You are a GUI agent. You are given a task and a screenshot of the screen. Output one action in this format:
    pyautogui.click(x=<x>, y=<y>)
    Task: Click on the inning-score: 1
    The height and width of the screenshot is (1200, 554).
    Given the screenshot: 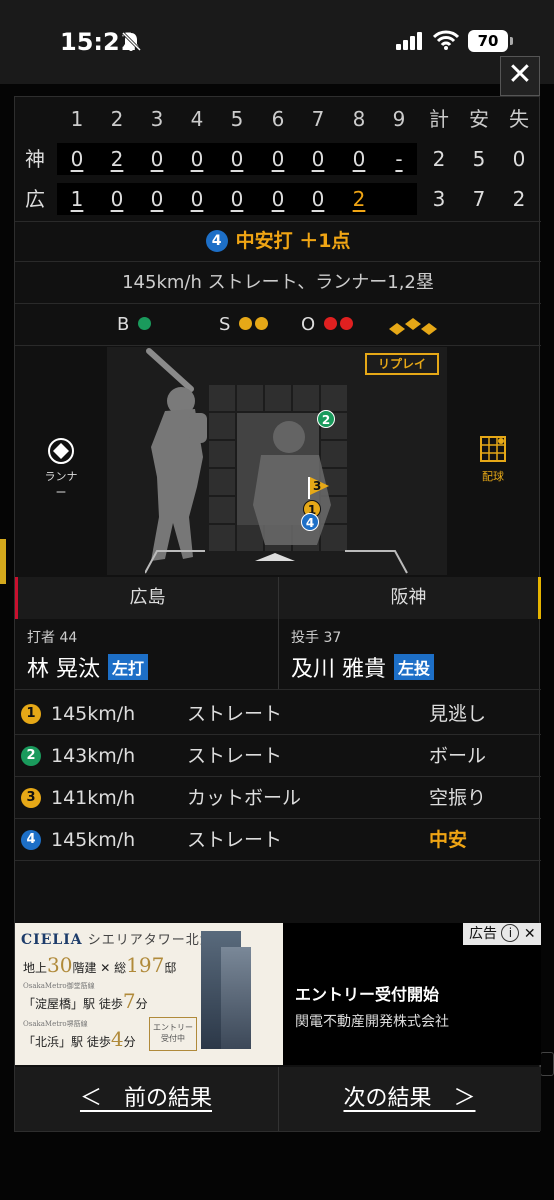 What is the action you would take?
    pyautogui.click(x=77, y=199)
    